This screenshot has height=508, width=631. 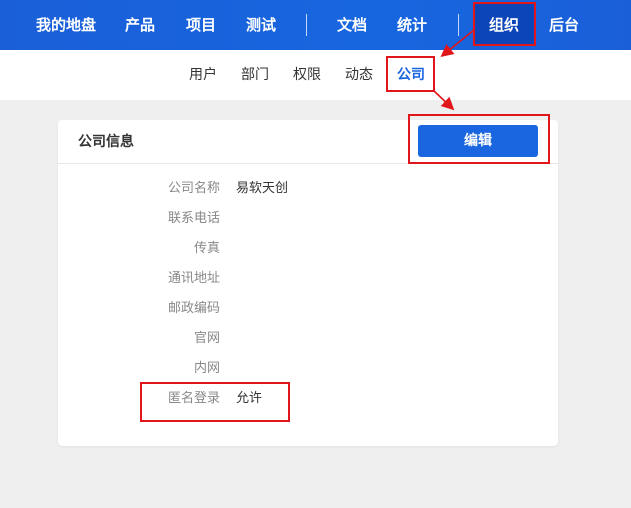 What do you see at coordinates (255, 75) in the screenshot?
I see `subnav-item-departments: 部门` at bounding box center [255, 75].